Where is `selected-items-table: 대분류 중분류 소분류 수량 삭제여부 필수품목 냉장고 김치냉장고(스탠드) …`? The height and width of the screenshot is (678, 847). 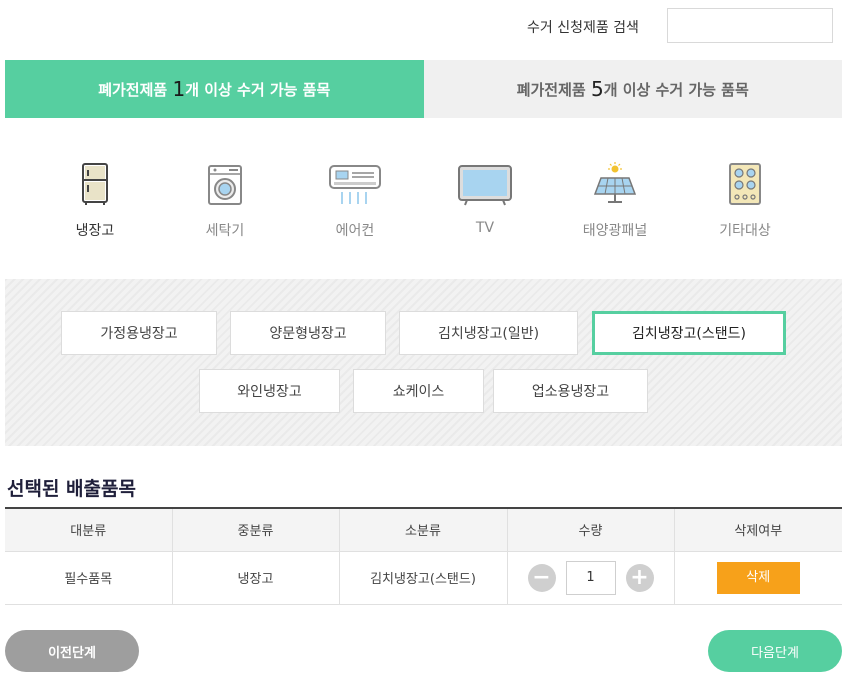
selected-items-table: 대분류 중분류 소분류 수량 삭제여부 필수품목 냉장고 김치냉장고(스탠드) … is located at coordinates (423, 556).